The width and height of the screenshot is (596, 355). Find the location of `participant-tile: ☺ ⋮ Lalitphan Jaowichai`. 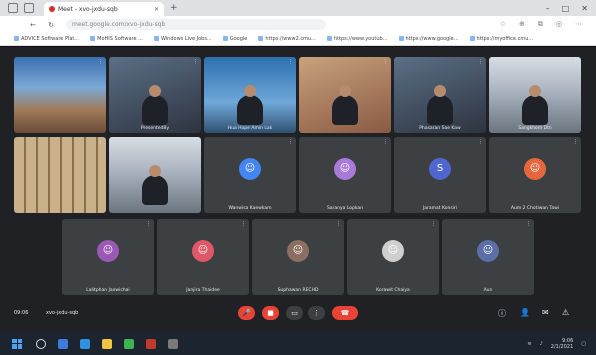

participant-tile: ☺ ⋮ Lalitphan Jaowichai is located at coordinates (108, 257).